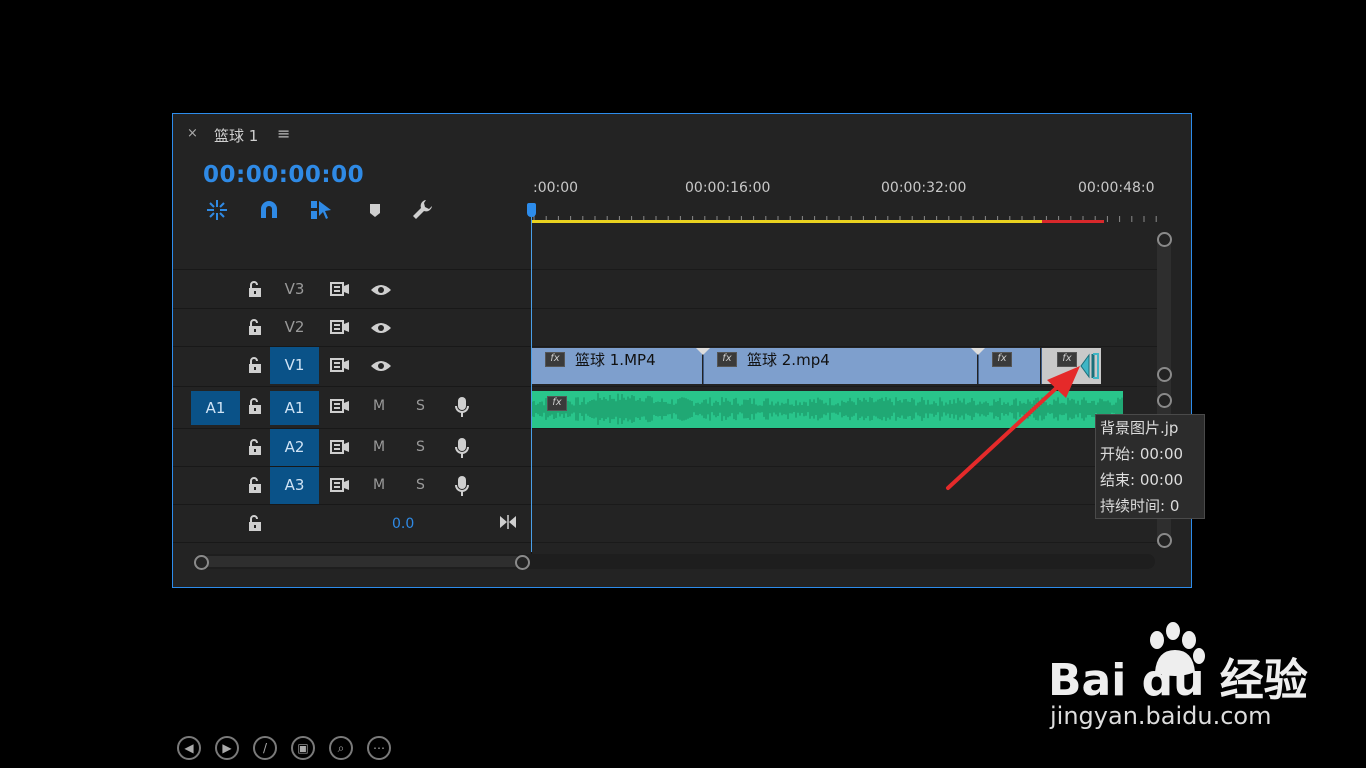  I want to click on clip-name: 篮球 1.MP4, so click(615, 360).